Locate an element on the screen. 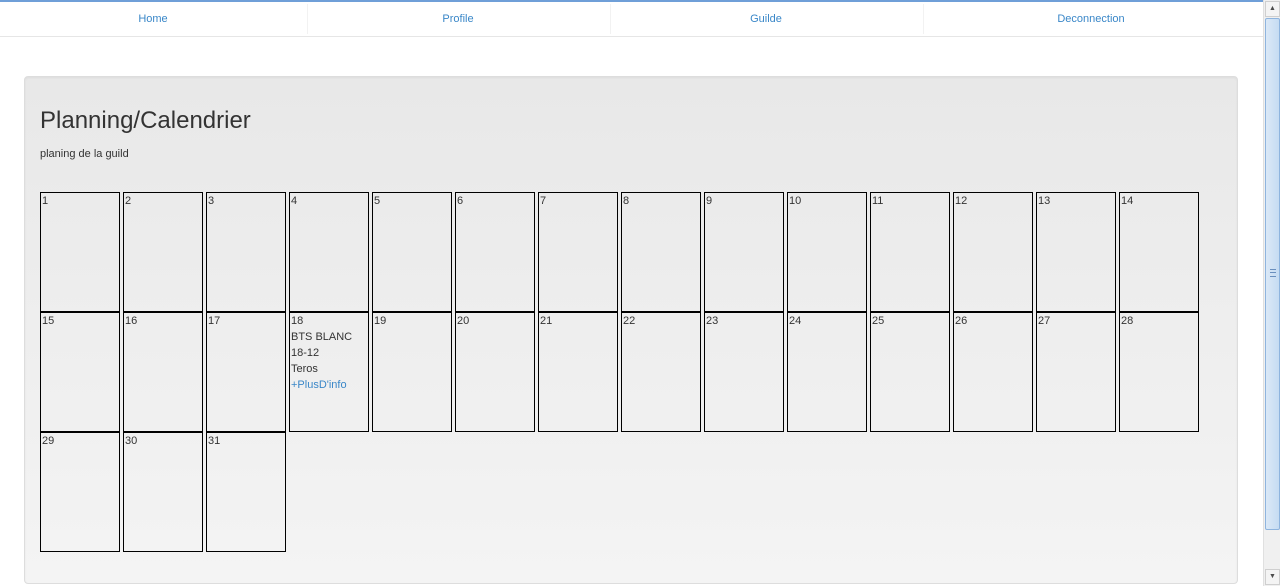 This screenshot has width=1280, height=586. calendar-day-number: 1 is located at coordinates (45, 201).